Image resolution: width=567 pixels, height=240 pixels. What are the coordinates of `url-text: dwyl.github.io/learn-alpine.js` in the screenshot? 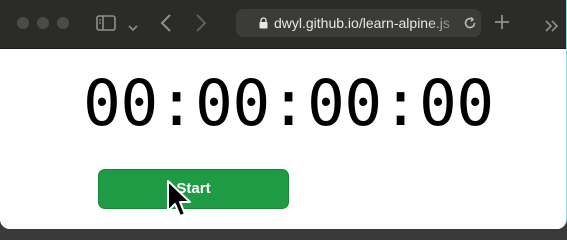 It's located at (362, 23).